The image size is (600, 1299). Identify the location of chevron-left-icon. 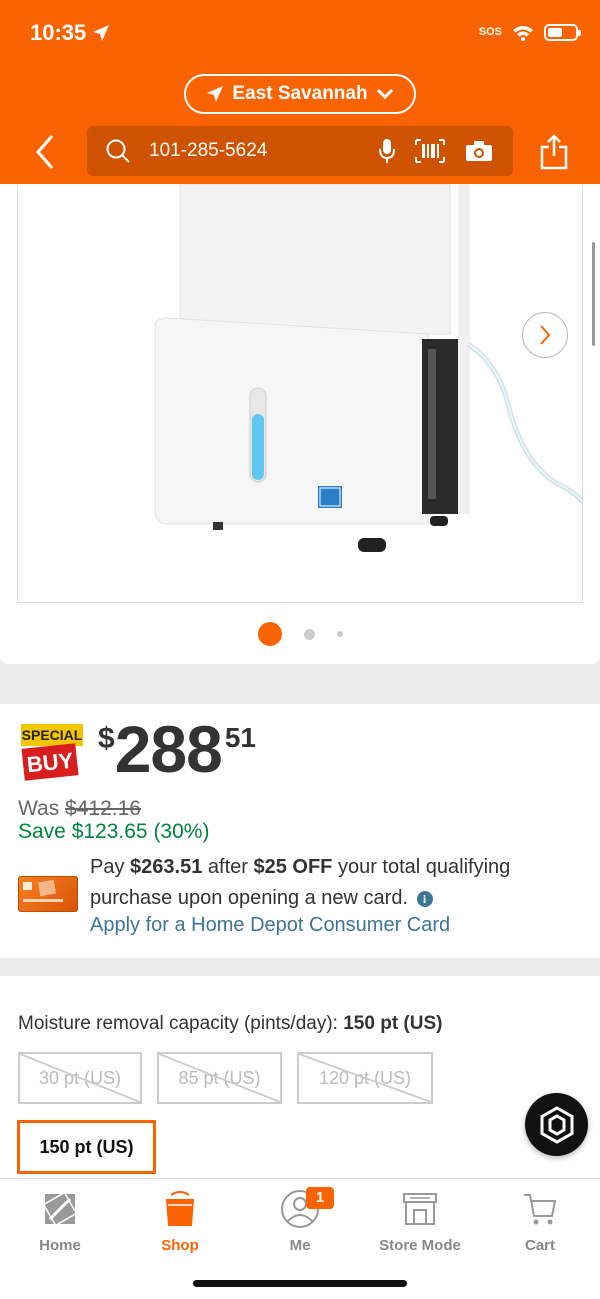
(45, 152).